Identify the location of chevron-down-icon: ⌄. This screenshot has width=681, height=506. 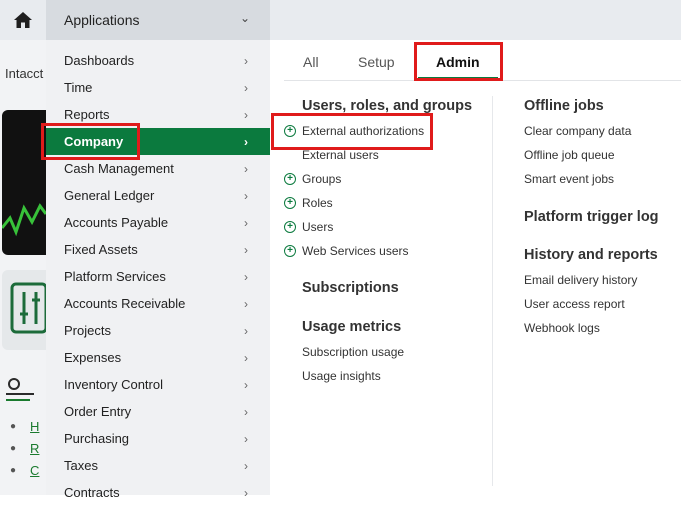
(244, 18).